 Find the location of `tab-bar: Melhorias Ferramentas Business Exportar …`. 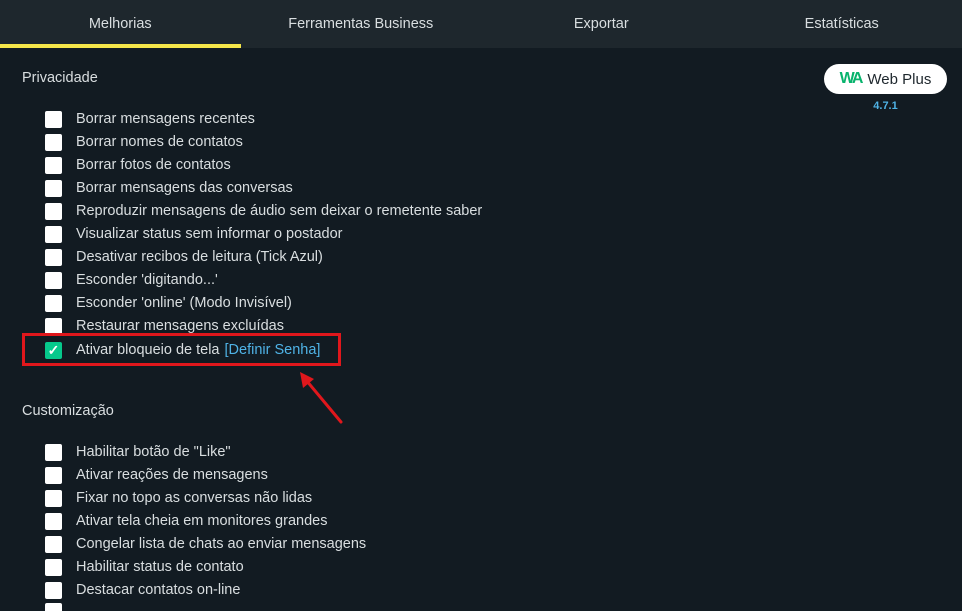

tab-bar: Melhorias Ferramentas Business Exportar … is located at coordinates (481, 24).